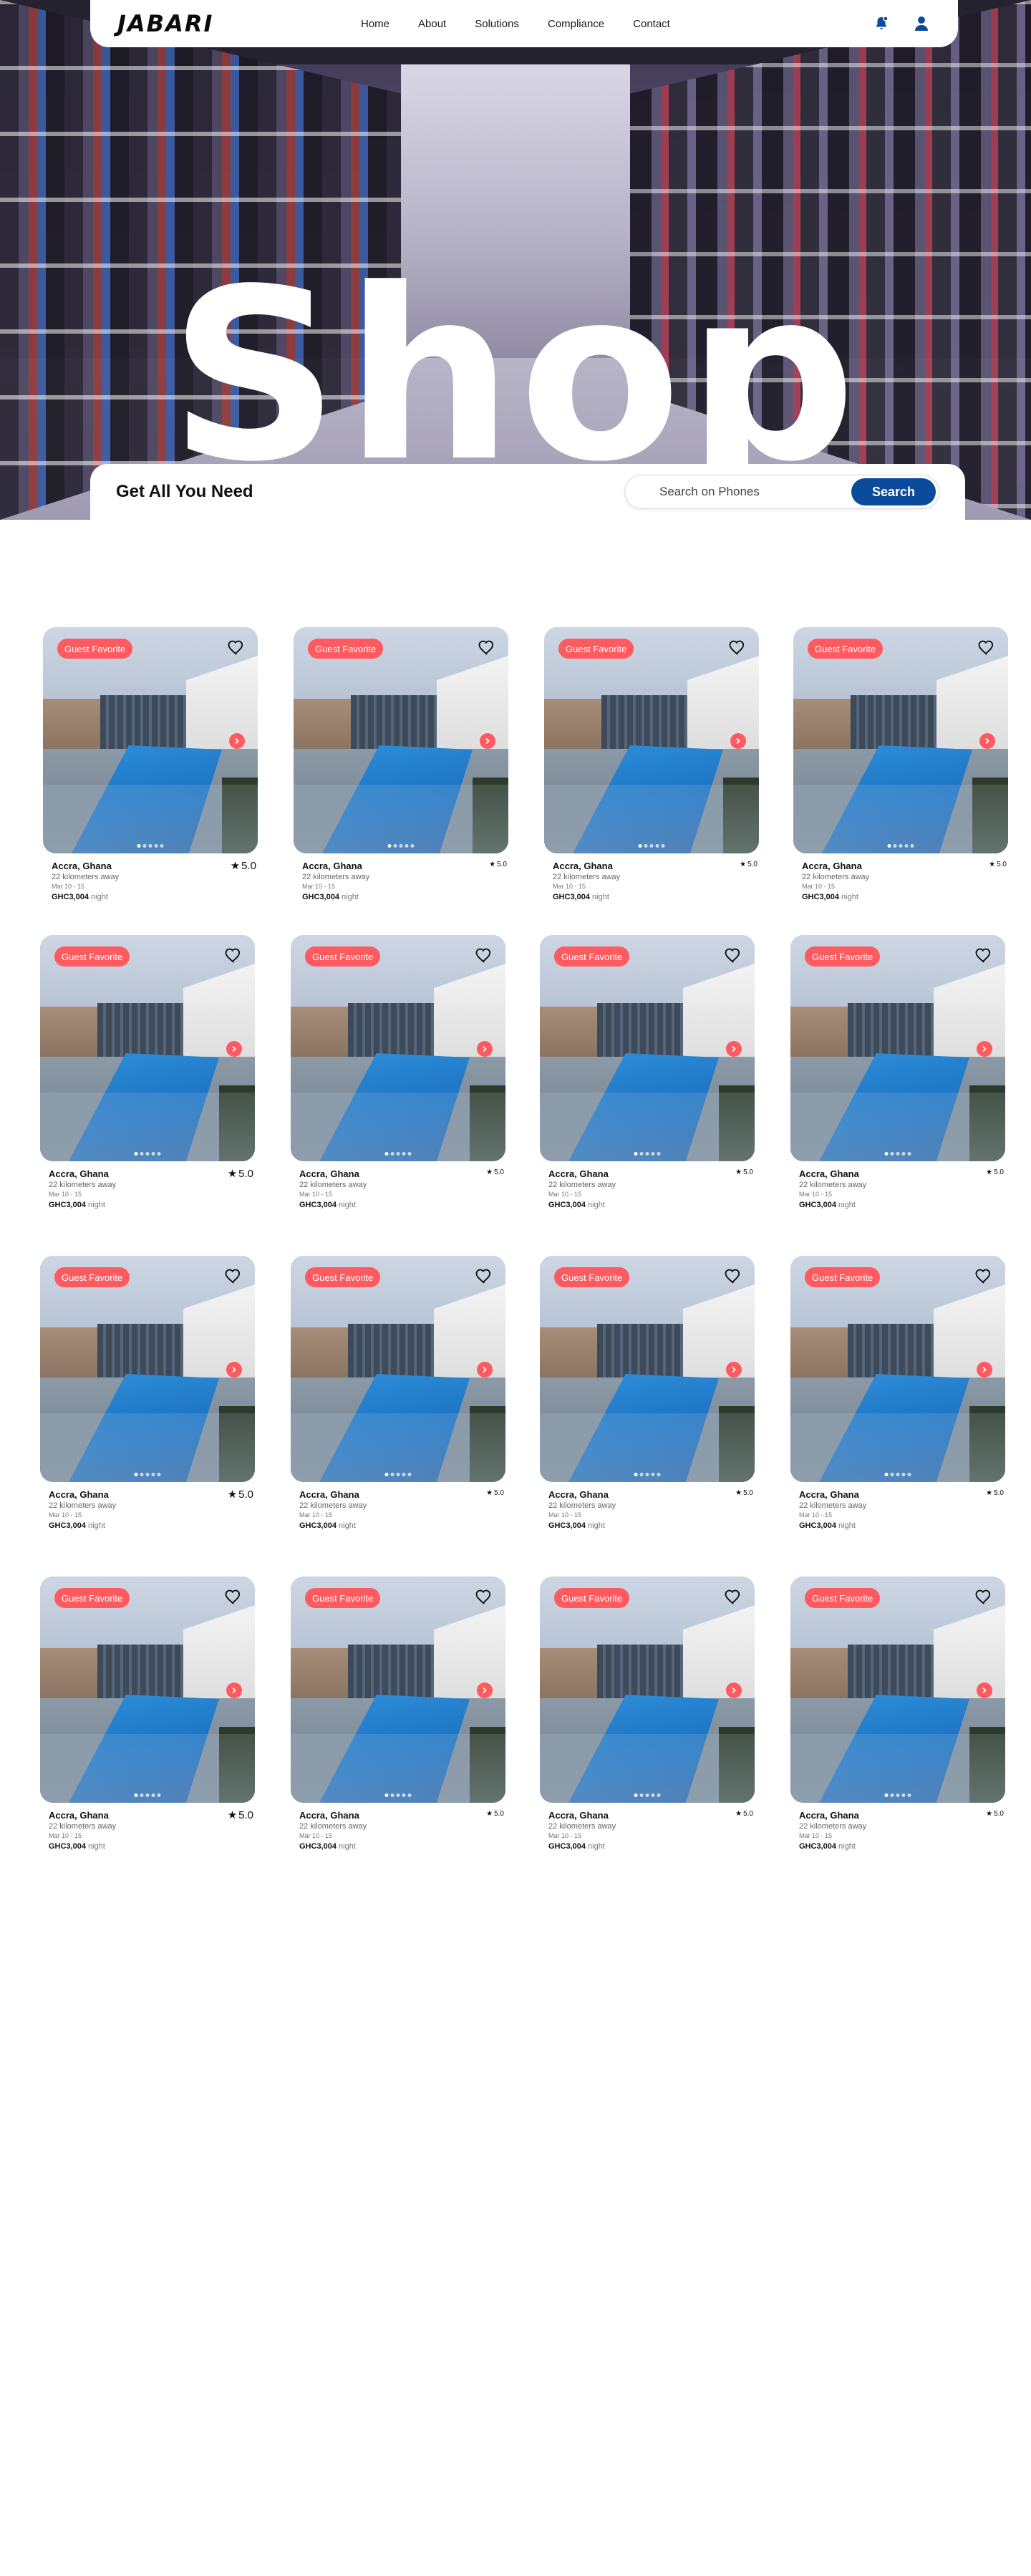 Image resolution: width=1031 pixels, height=2576 pixels. Describe the element at coordinates (893, 492) in the screenshot. I see `search-button: Search` at that location.